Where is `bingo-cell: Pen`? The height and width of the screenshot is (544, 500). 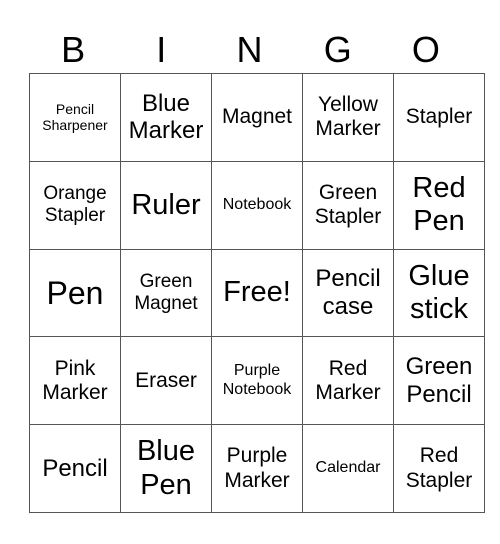
bingo-cell: Pen is located at coordinates (75, 293).